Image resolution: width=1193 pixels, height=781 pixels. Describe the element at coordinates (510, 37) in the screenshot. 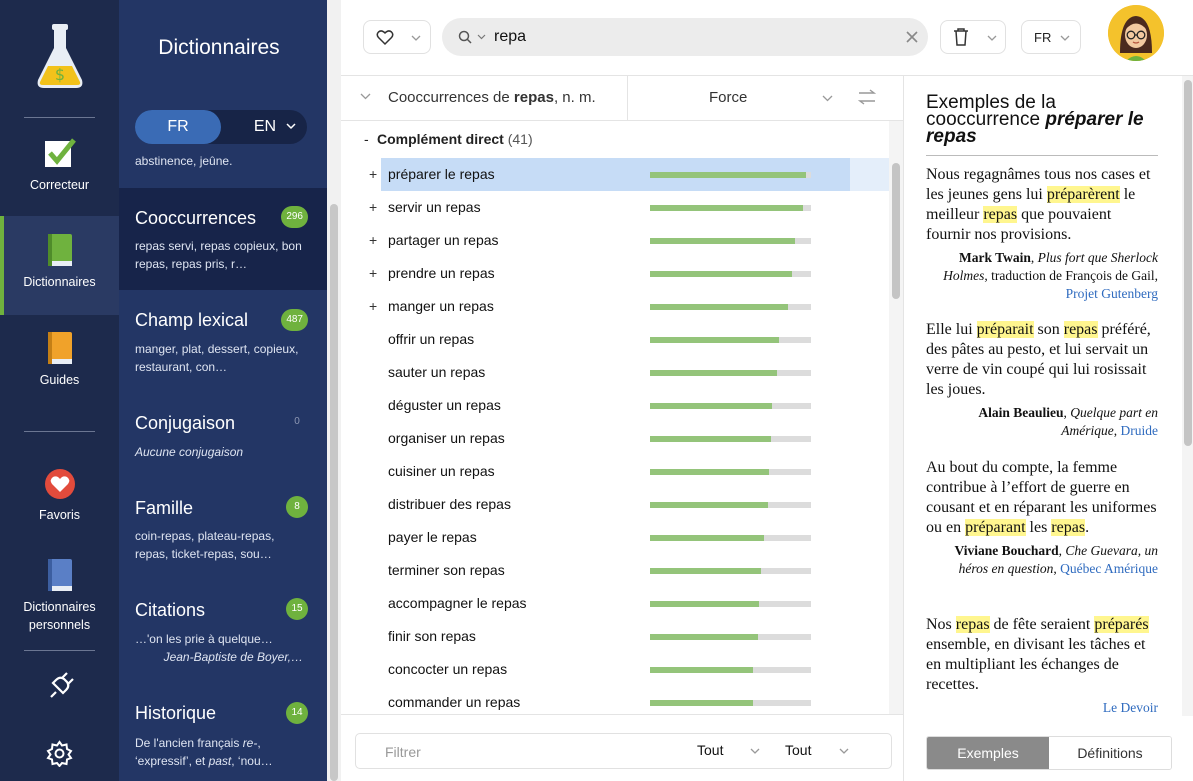

I see `search-input: repa` at that location.